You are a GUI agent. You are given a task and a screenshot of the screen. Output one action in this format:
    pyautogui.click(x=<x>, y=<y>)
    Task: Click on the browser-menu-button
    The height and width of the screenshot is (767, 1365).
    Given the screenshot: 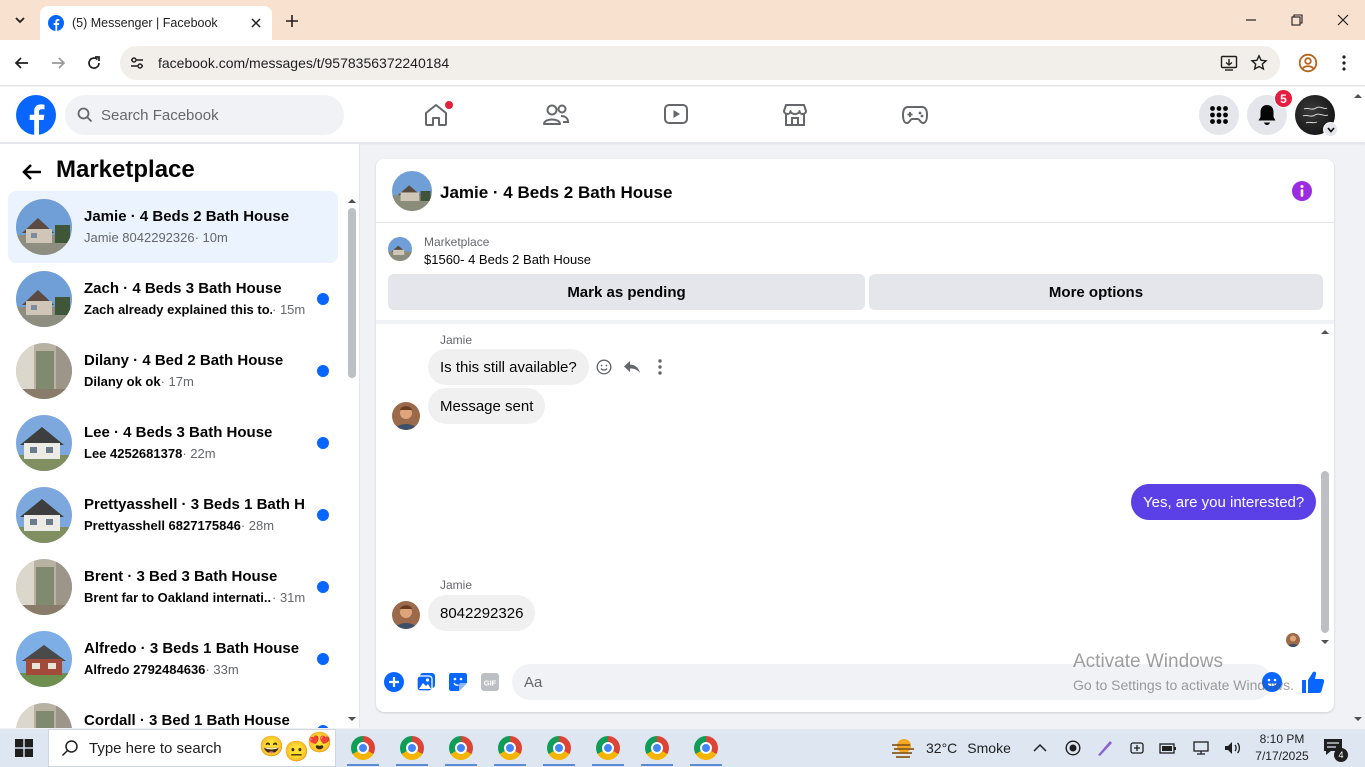 What is the action you would take?
    pyautogui.click(x=1344, y=63)
    